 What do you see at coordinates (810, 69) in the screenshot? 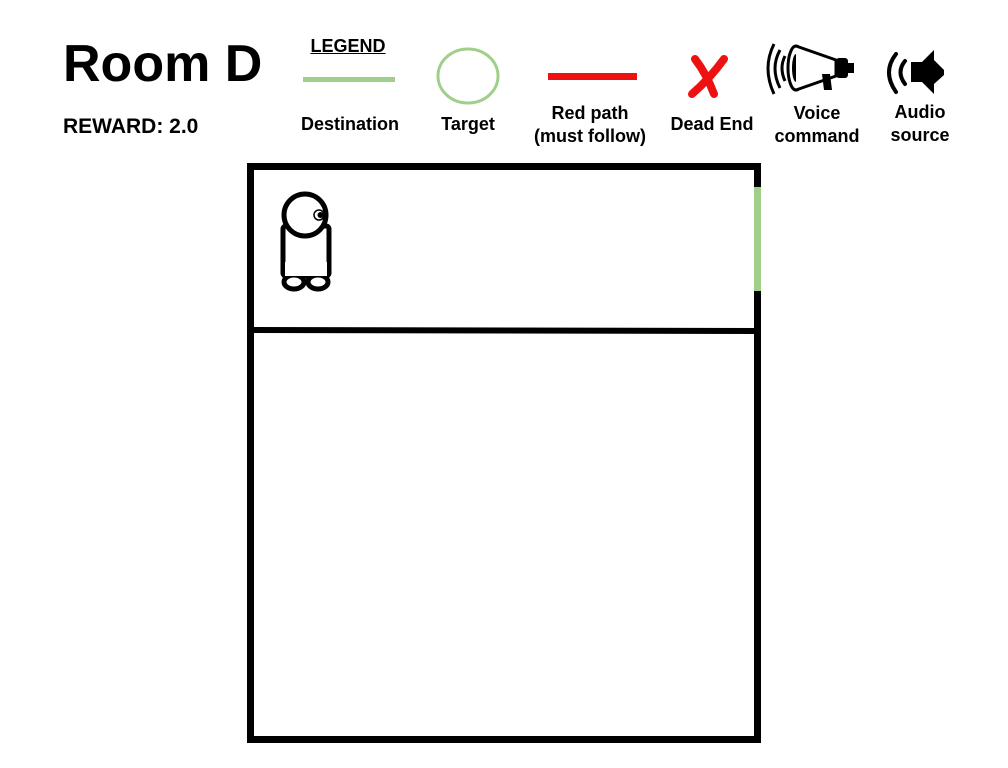
I see `megaphone-icon` at bounding box center [810, 69].